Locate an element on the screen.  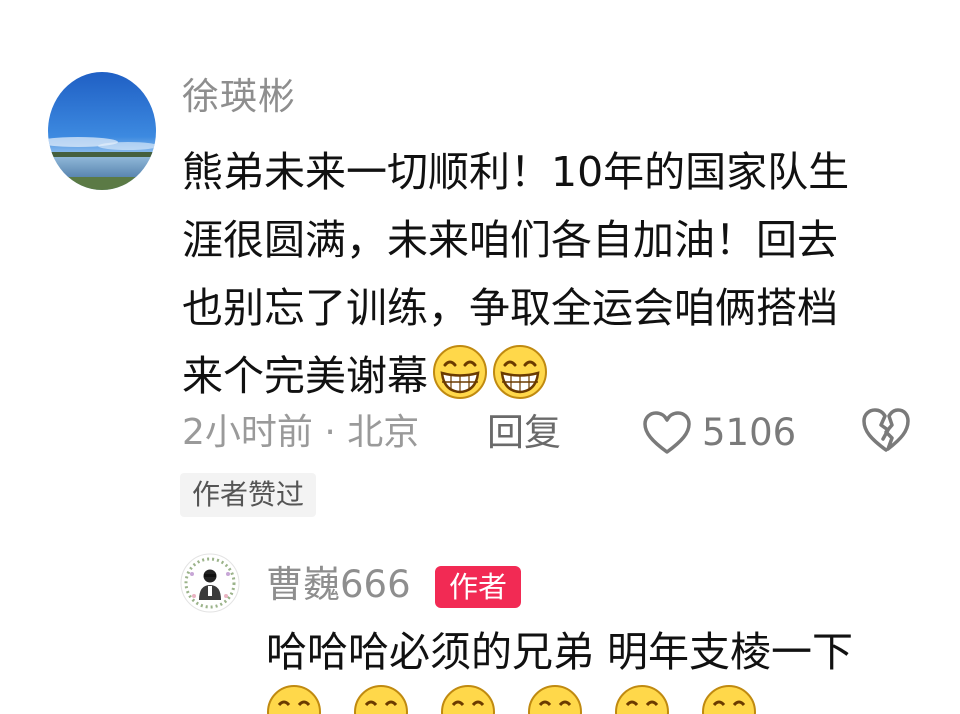
author-liked-badge: 作者赞过 is located at coordinates (248, 495).